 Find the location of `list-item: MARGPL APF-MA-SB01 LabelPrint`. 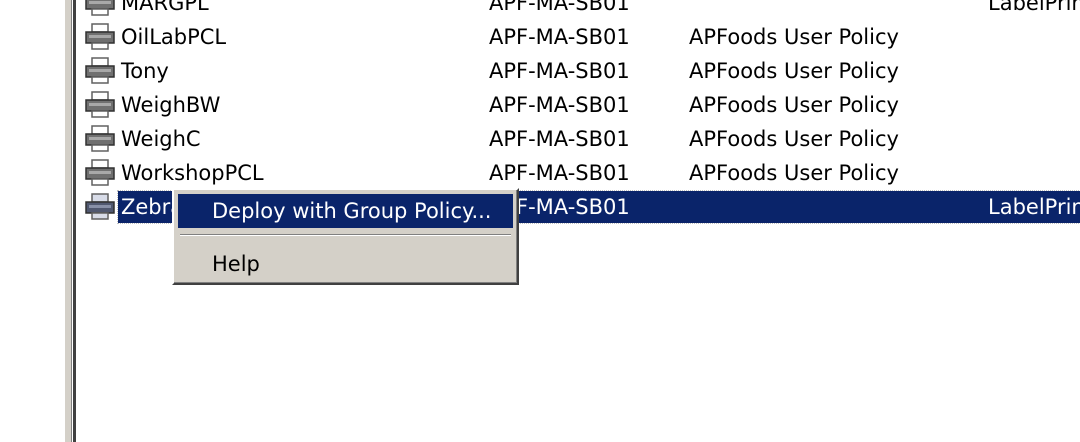

list-item: MARGPL APF-MA-SB01 LabelPrint is located at coordinates (582, 10).